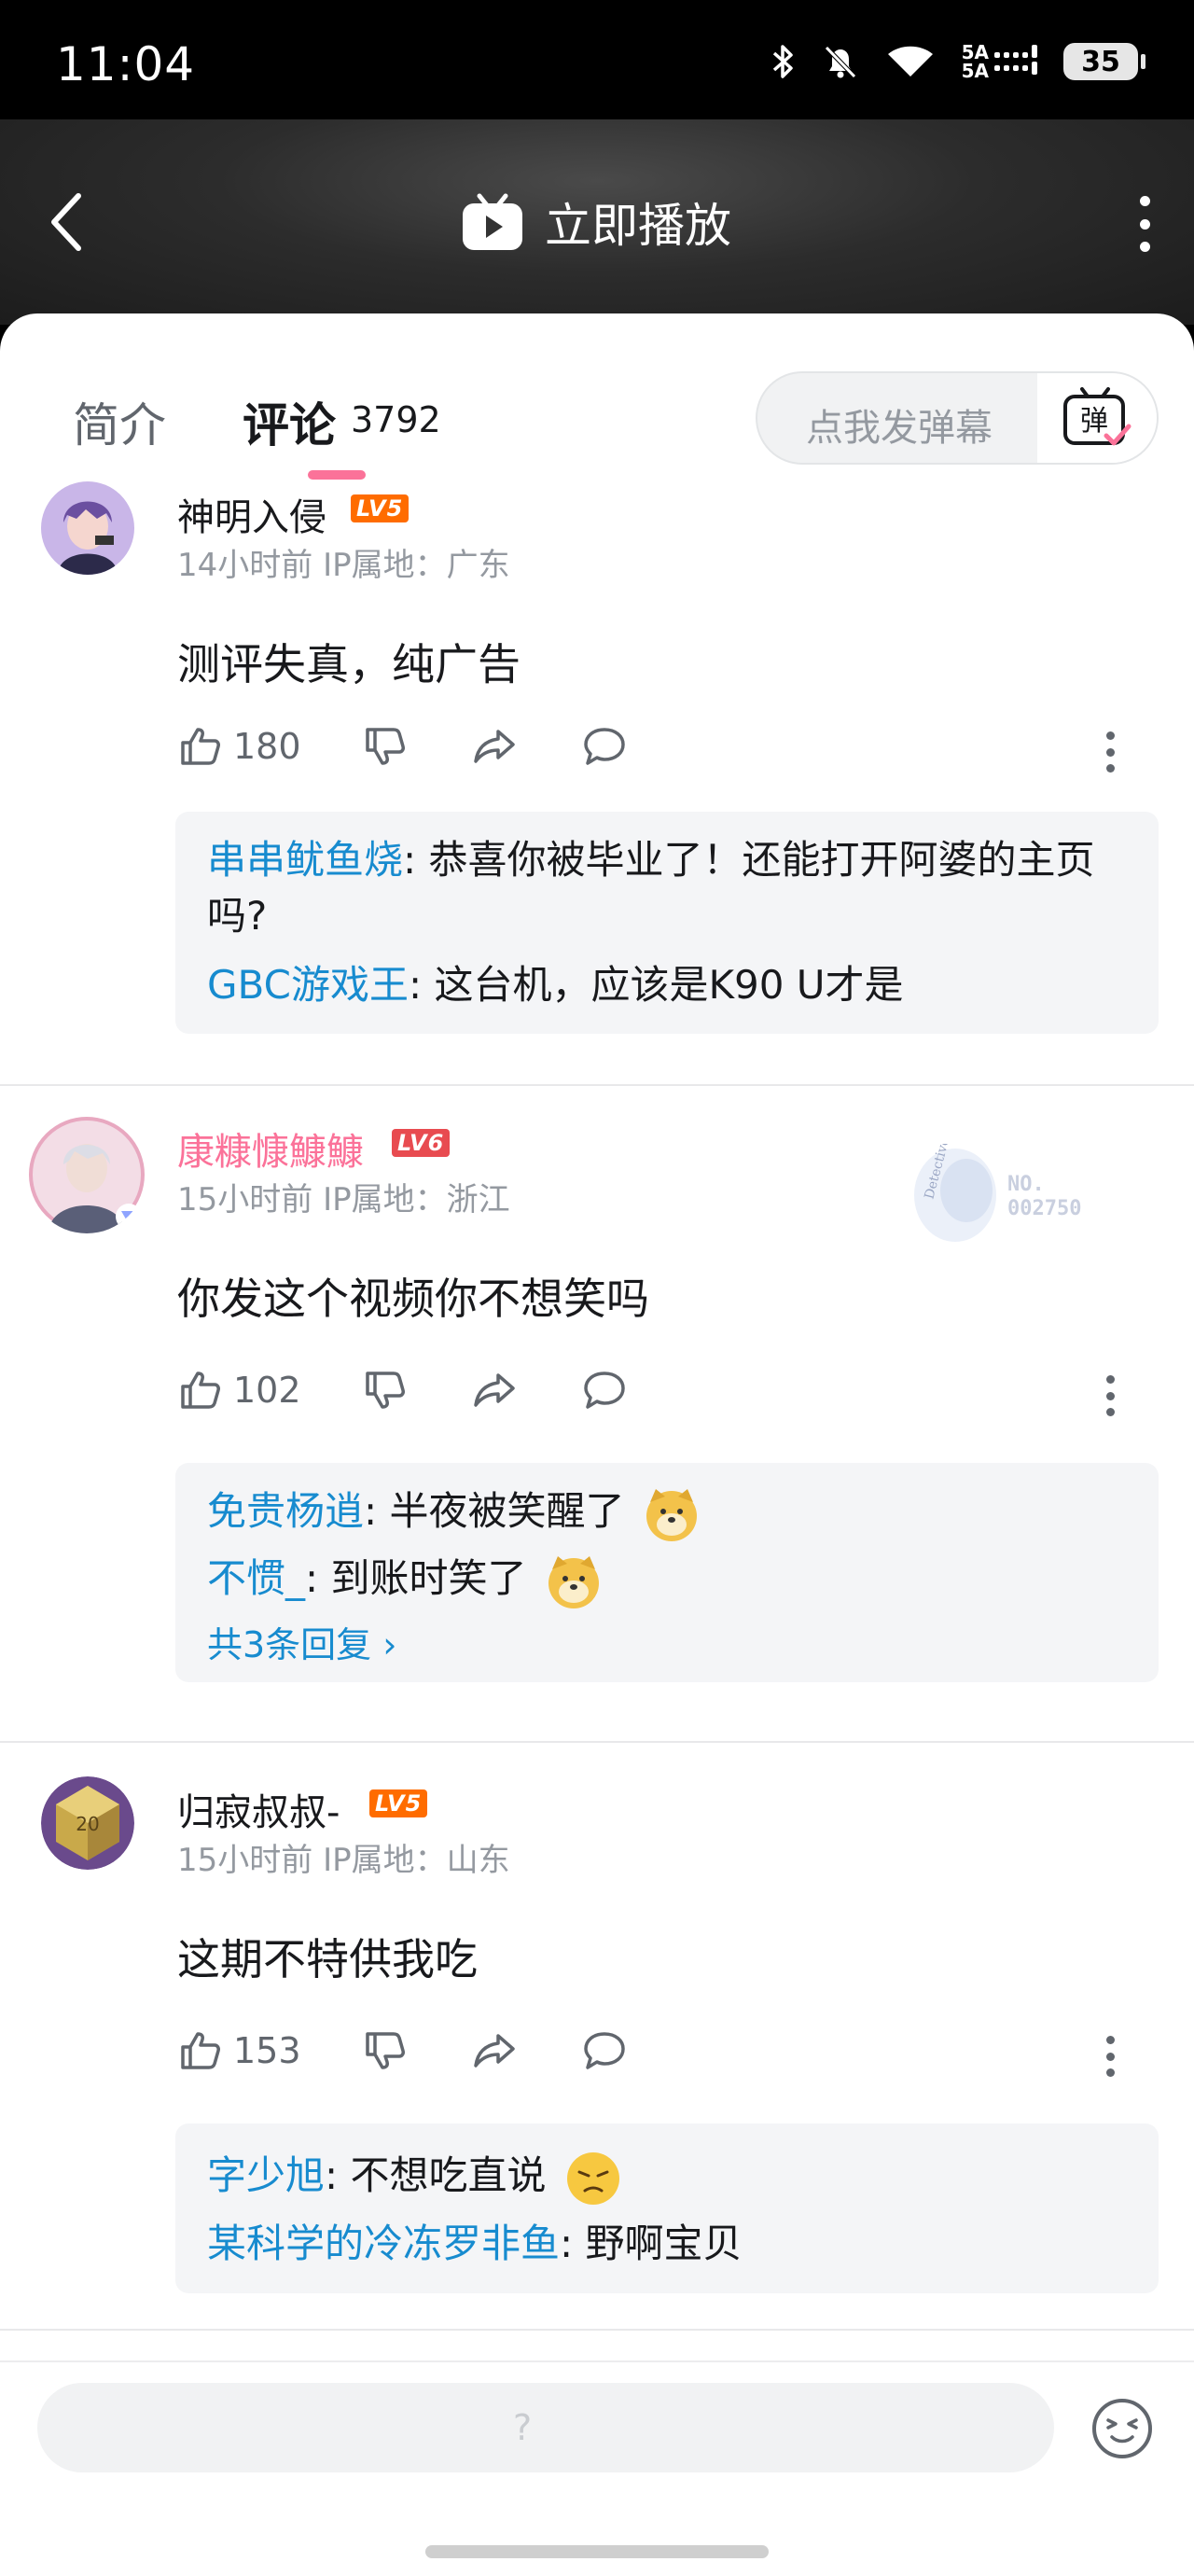 The image size is (1194, 2576). I want to click on svg-text: NO., so click(1026, 1184).